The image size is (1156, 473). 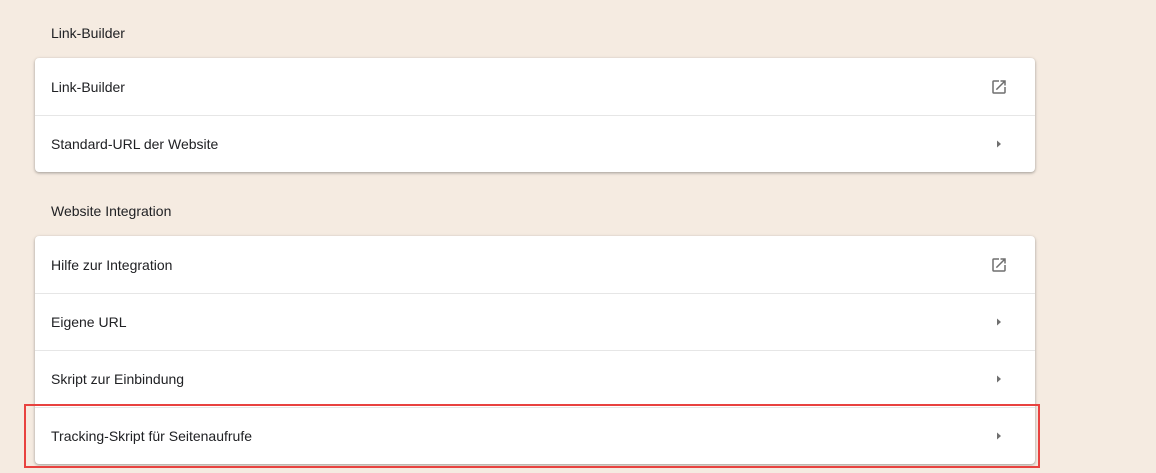 I want to click on row-tracking-skript: Tracking-Skript für Seitenaufrufe, so click(x=535, y=435).